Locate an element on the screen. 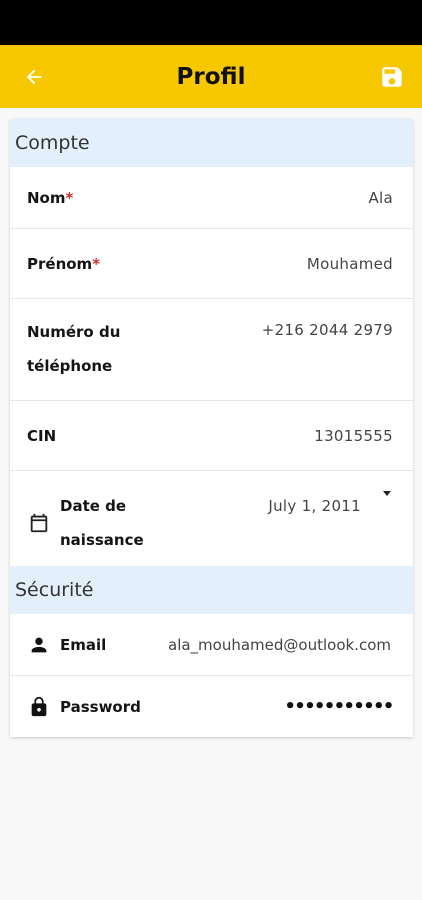 This screenshot has width=422, height=900. row-date-naissance: Date de naissance July 1, 2011 is located at coordinates (211, 518).